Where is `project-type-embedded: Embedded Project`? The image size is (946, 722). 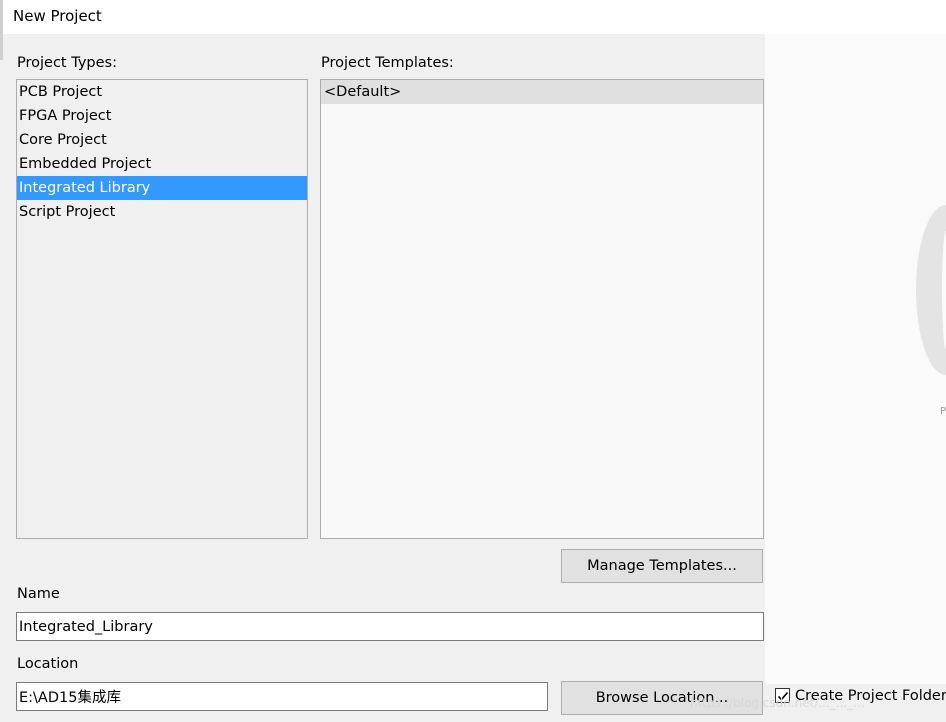 project-type-embedded: Embedded Project is located at coordinates (162, 164).